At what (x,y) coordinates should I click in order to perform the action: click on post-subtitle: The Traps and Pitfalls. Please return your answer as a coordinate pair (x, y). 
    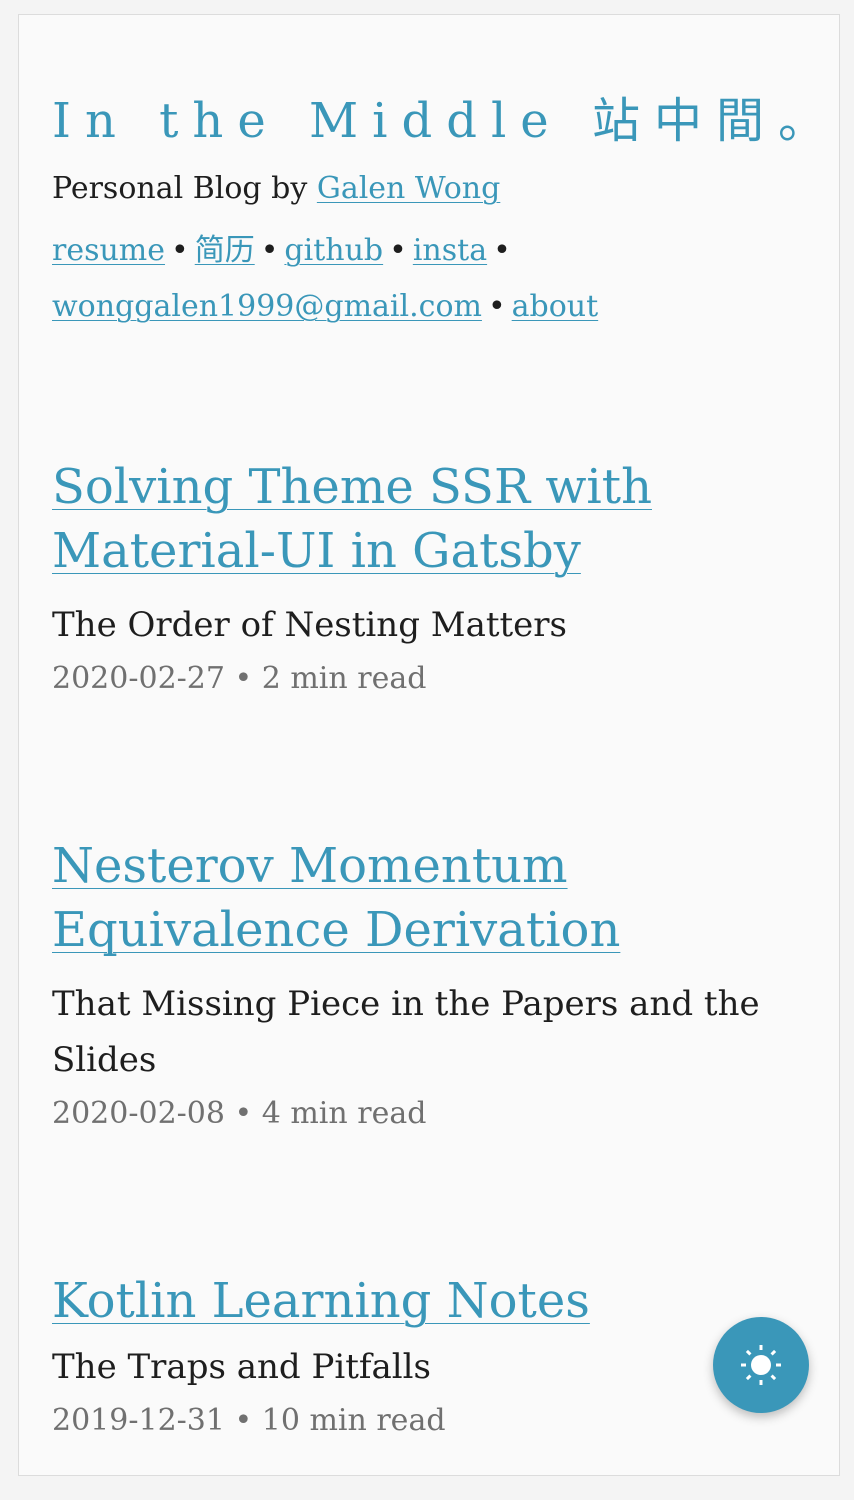
    Looking at the image, I should click on (241, 1367).